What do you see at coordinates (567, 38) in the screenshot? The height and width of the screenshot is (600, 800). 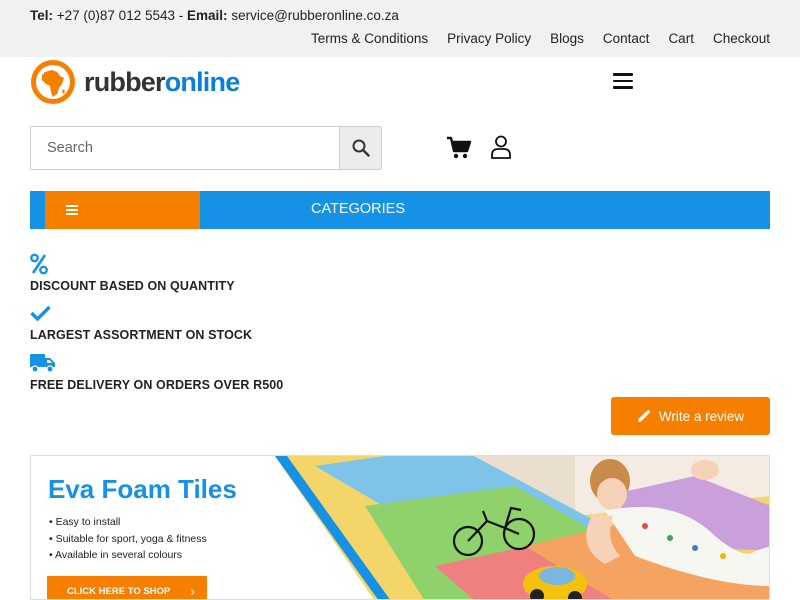 I see `link-blogs: Blogs` at bounding box center [567, 38].